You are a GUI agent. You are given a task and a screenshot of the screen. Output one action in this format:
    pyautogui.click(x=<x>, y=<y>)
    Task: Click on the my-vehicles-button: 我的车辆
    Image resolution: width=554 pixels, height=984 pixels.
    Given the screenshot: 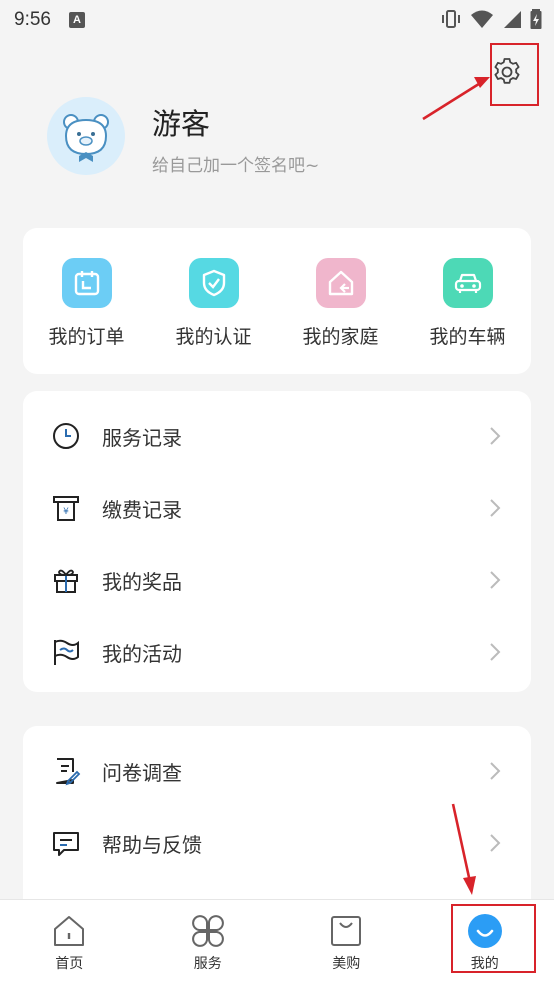 What is the action you would take?
    pyautogui.click(x=467, y=301)
    